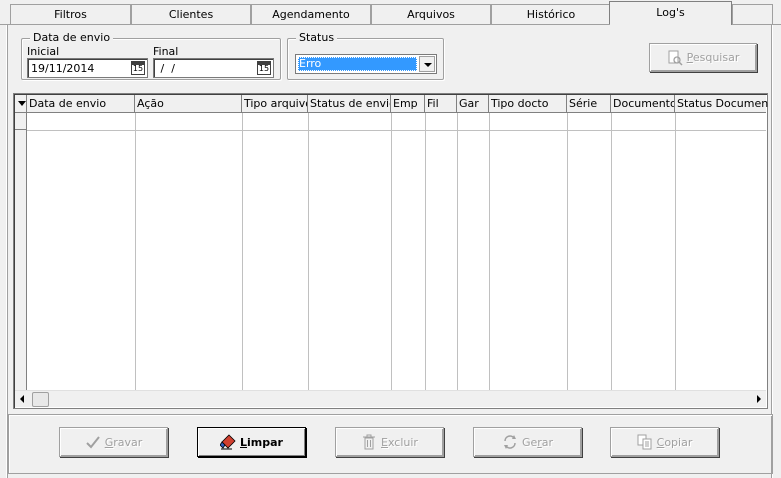 The height and width of the screenshot is (478, 781). I want to click on row-indicator-header, so click(21, 103).